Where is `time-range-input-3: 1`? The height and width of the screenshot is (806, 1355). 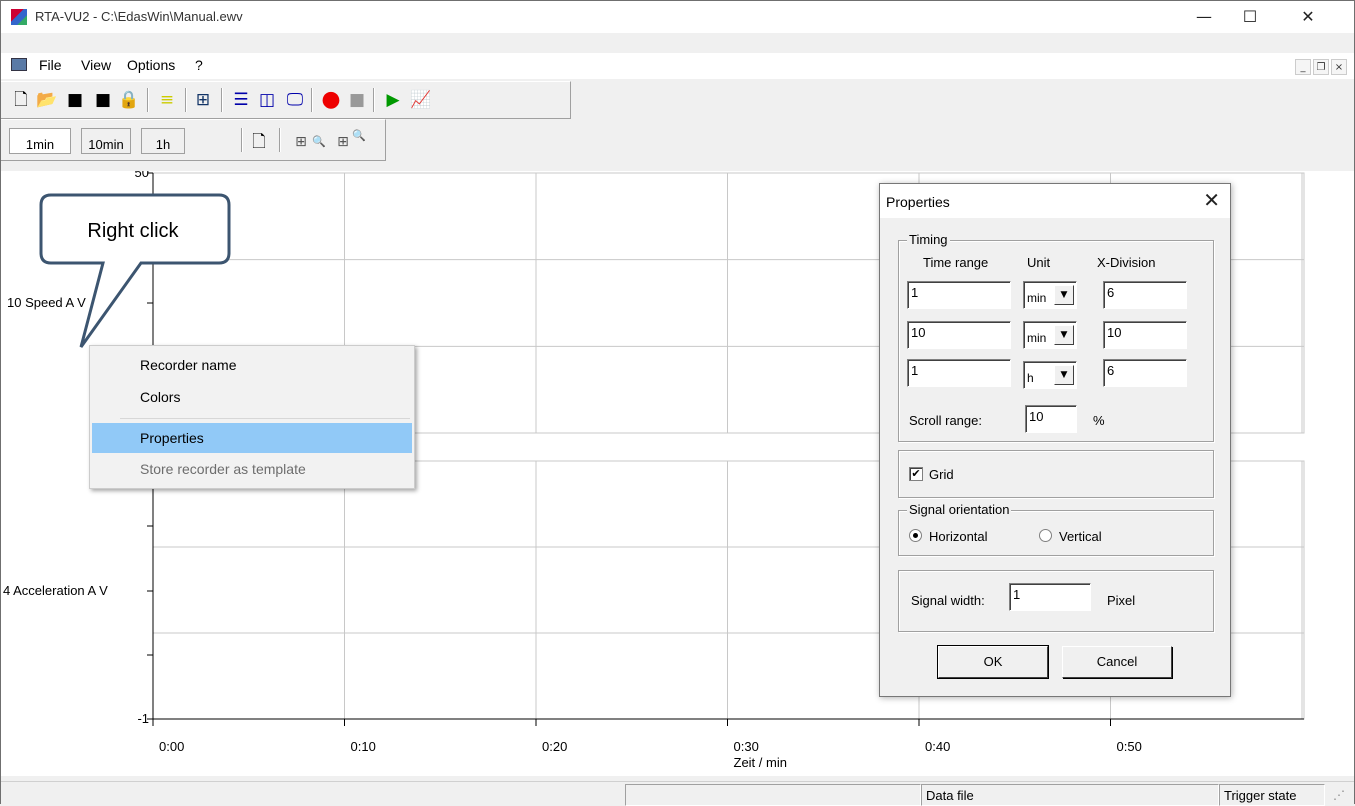 time-range-input-3: 1 is located at coordinates (959, 373).